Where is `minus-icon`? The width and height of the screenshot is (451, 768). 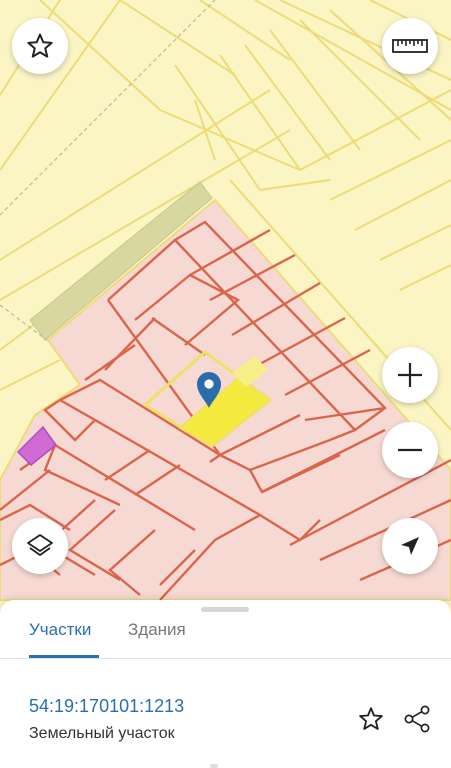 minus-icon is located at coordinates (410, 450).